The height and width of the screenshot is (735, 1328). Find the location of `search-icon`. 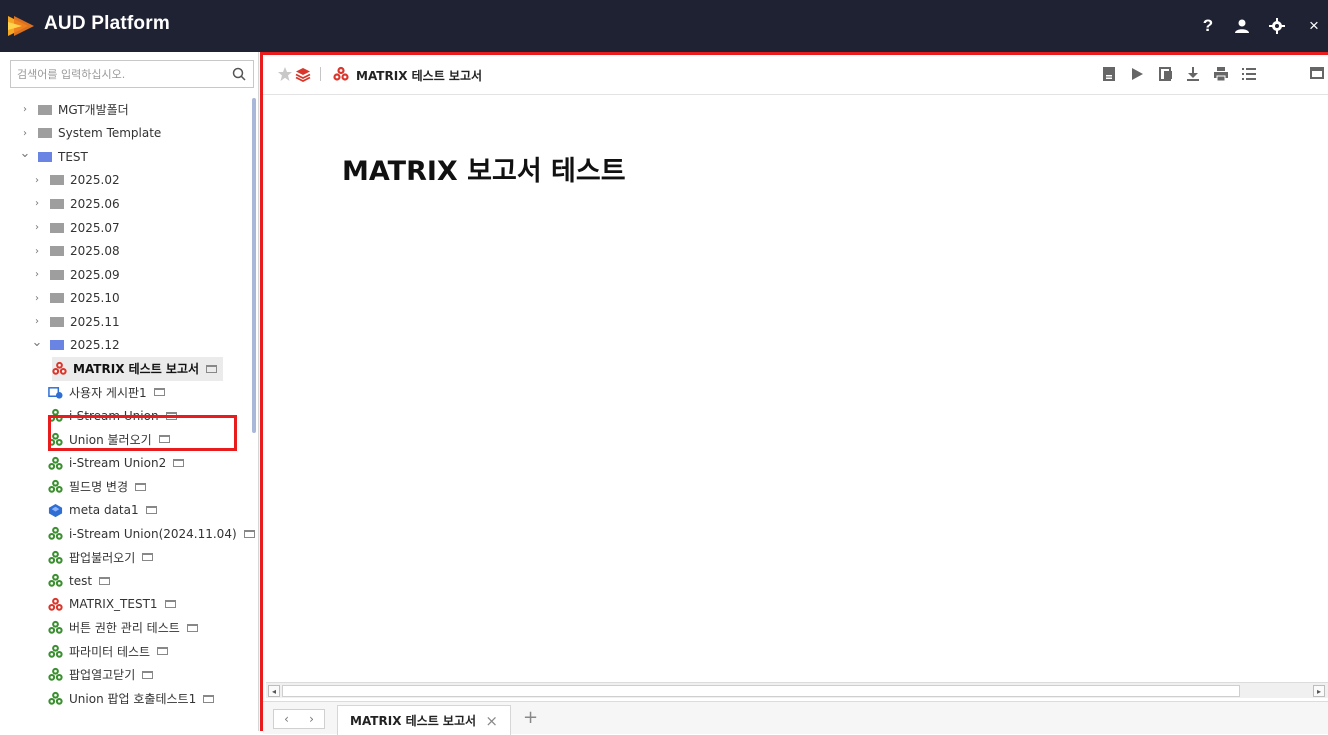

search-icon is located at coordinates (239, 74).